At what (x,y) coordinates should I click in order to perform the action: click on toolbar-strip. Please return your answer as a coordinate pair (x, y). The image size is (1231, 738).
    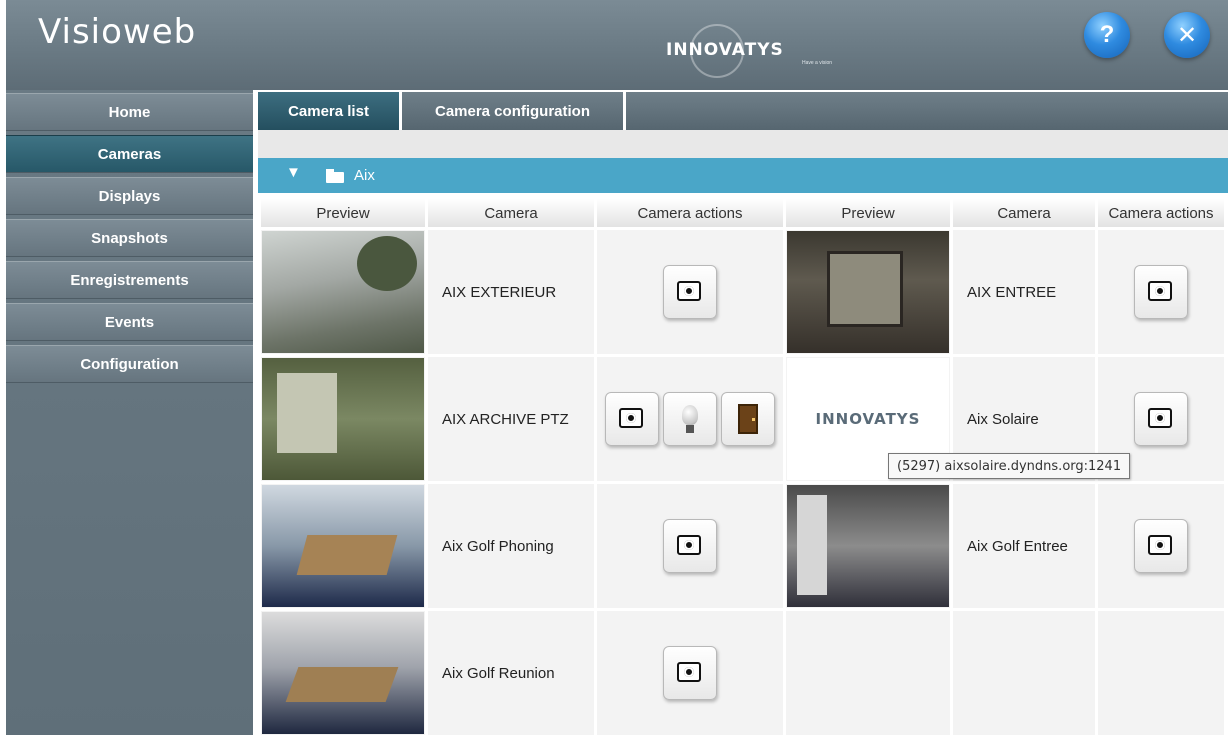
    Looking at the image, I should click on (743, 144).